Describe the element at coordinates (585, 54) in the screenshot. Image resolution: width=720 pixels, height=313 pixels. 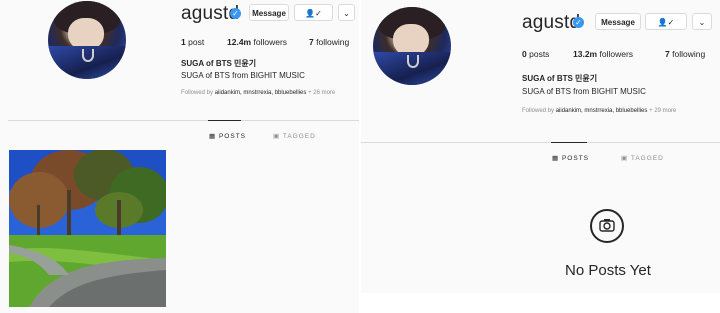
I see `followers-number: 13.2m` at that location.